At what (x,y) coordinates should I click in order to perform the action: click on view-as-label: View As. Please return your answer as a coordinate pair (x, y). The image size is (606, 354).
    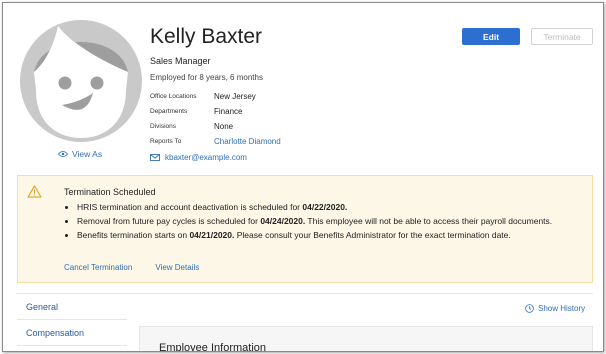
    Looking at the image, I should click on (87, 154).